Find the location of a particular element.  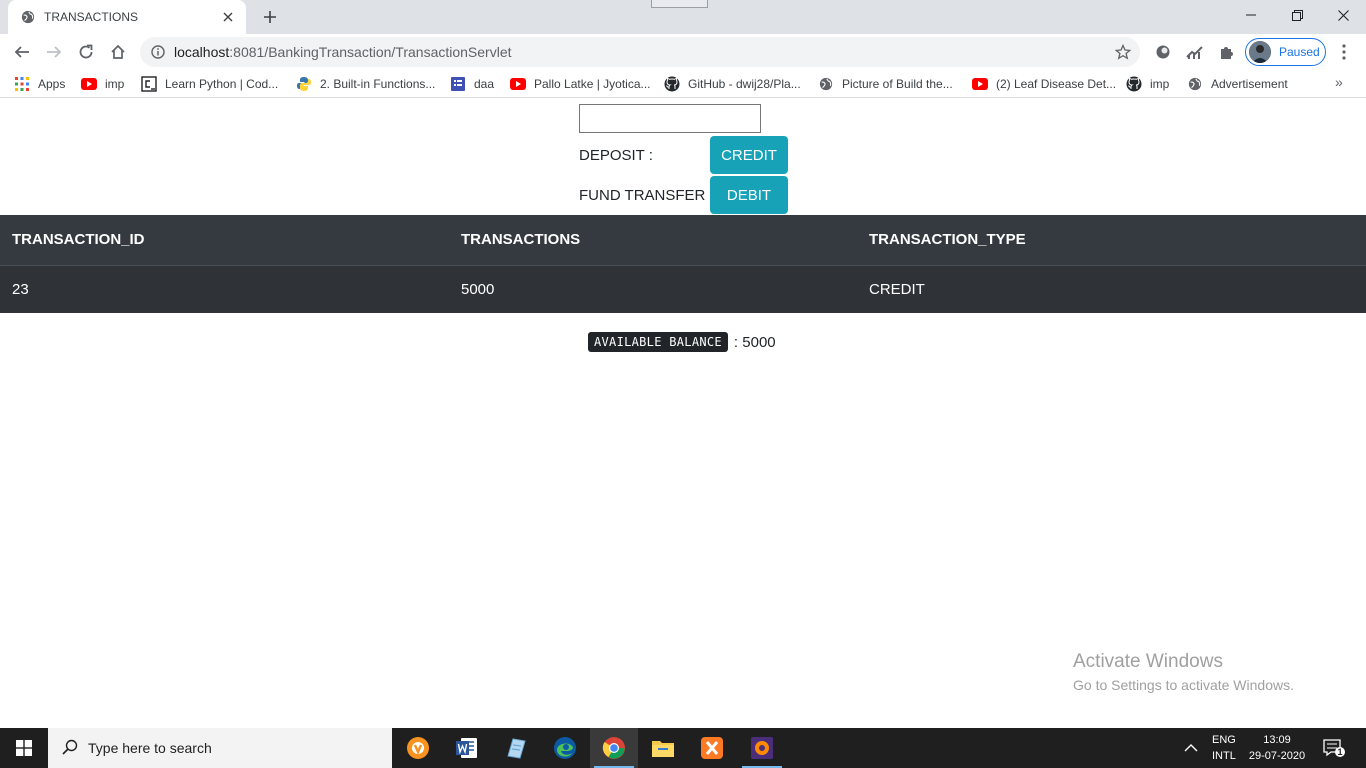

action-center-icon: 1 is located at coordinates (1334, 748).